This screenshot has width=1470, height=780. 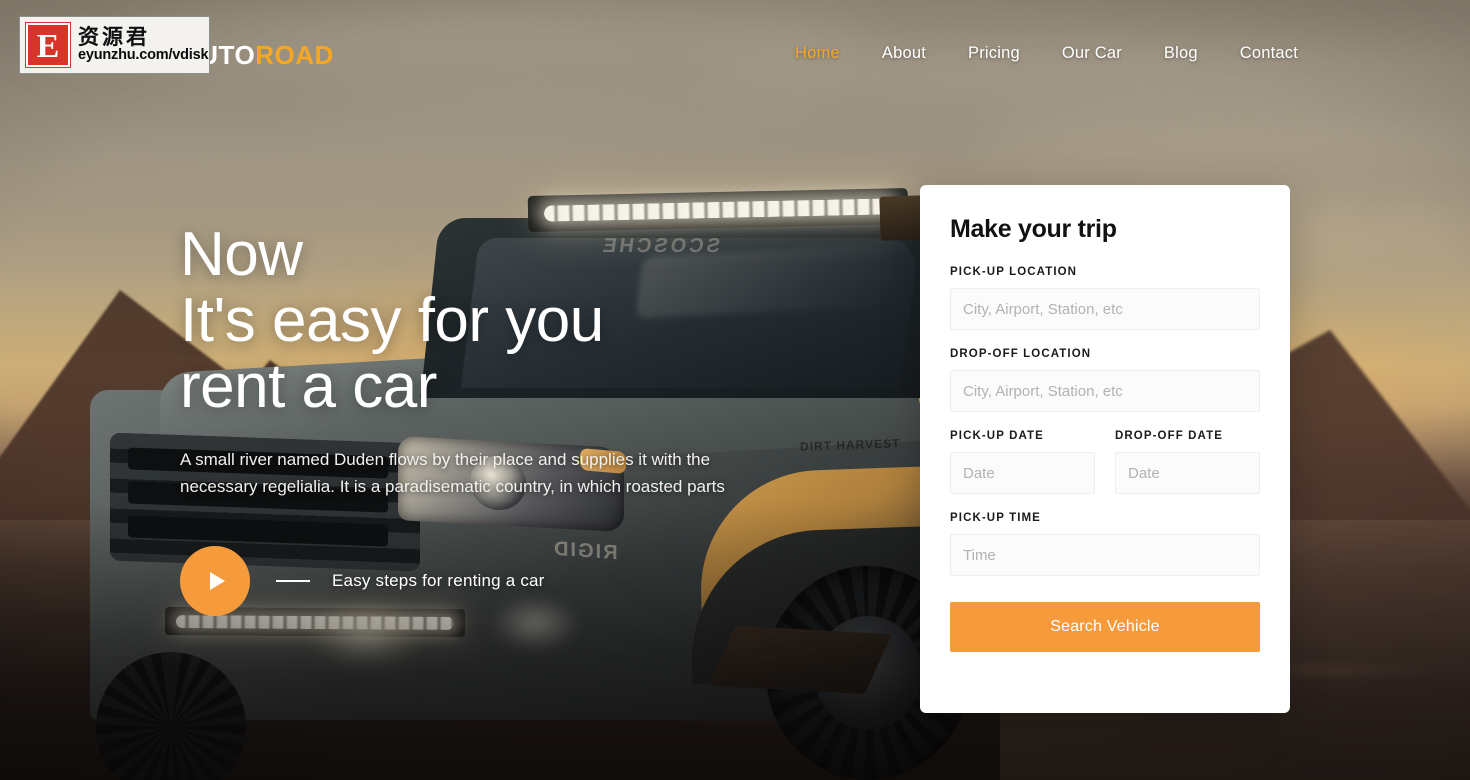 I want to click on nav-item-contact: Contact, so click(x=1269, y=53).